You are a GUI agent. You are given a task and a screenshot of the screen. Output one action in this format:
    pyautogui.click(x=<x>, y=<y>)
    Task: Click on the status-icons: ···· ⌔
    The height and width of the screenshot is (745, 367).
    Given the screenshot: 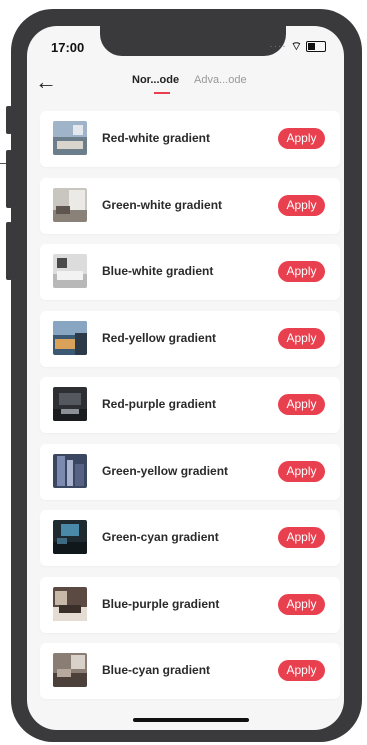 What is the action you would take?
    pyautogui.click(x=297, y=46)
    